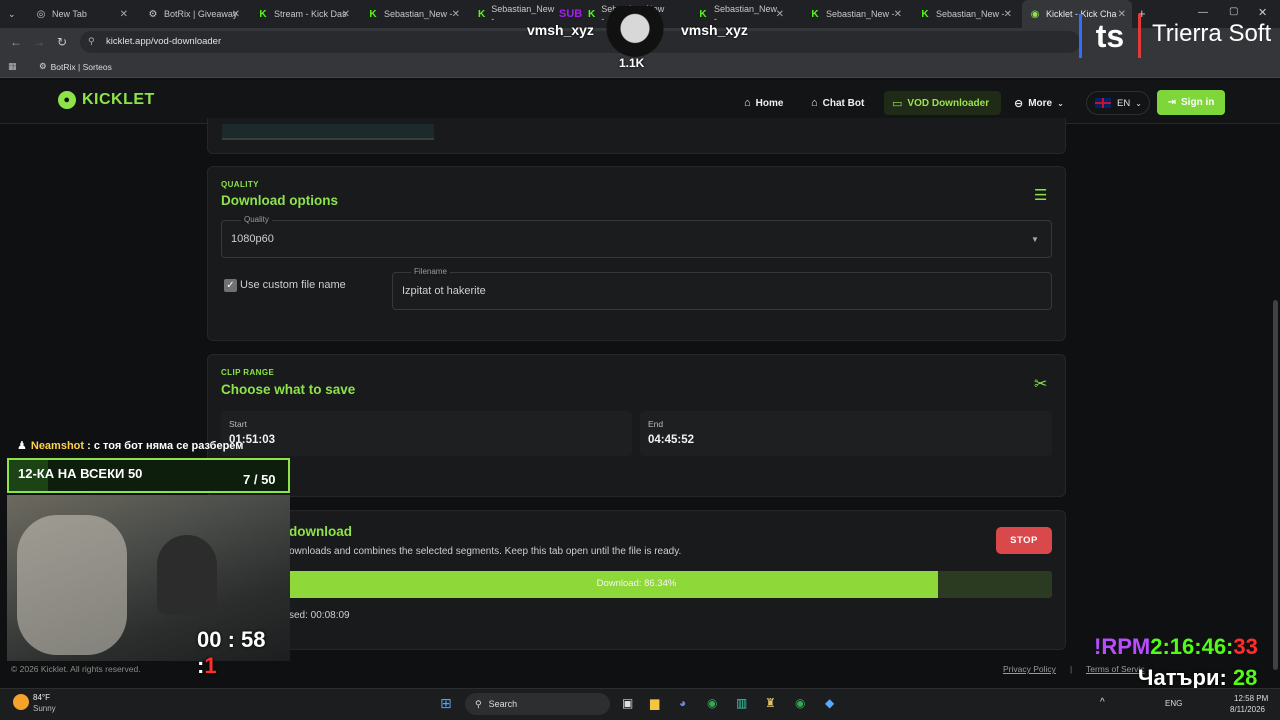 The image size is (1280, 720). I want to click on windows-start-icon: ⊞, so click(446, 703).